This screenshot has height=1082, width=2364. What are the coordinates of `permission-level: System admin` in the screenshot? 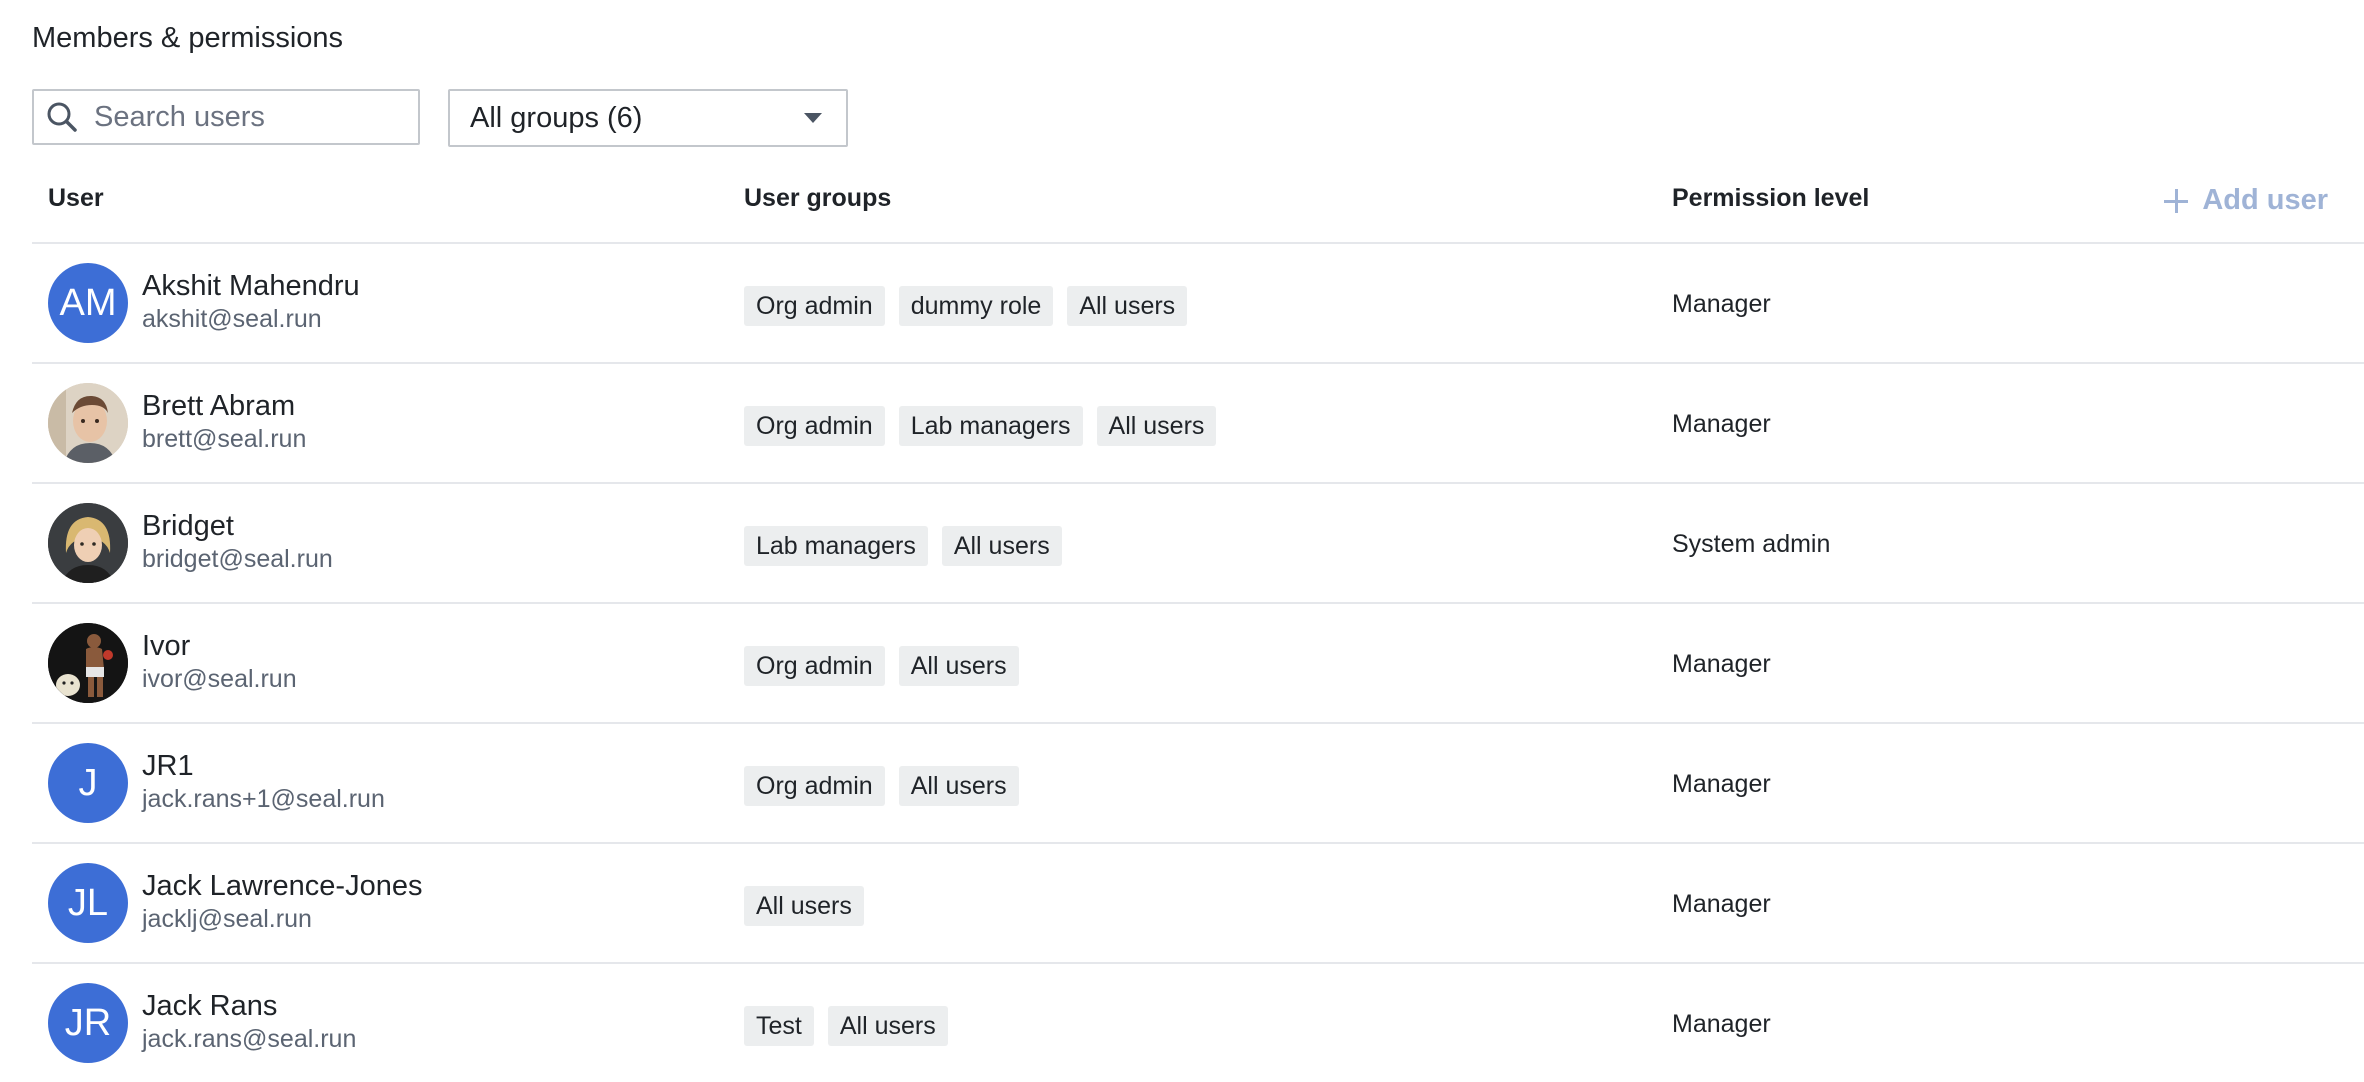 It's located at (1751, 544).